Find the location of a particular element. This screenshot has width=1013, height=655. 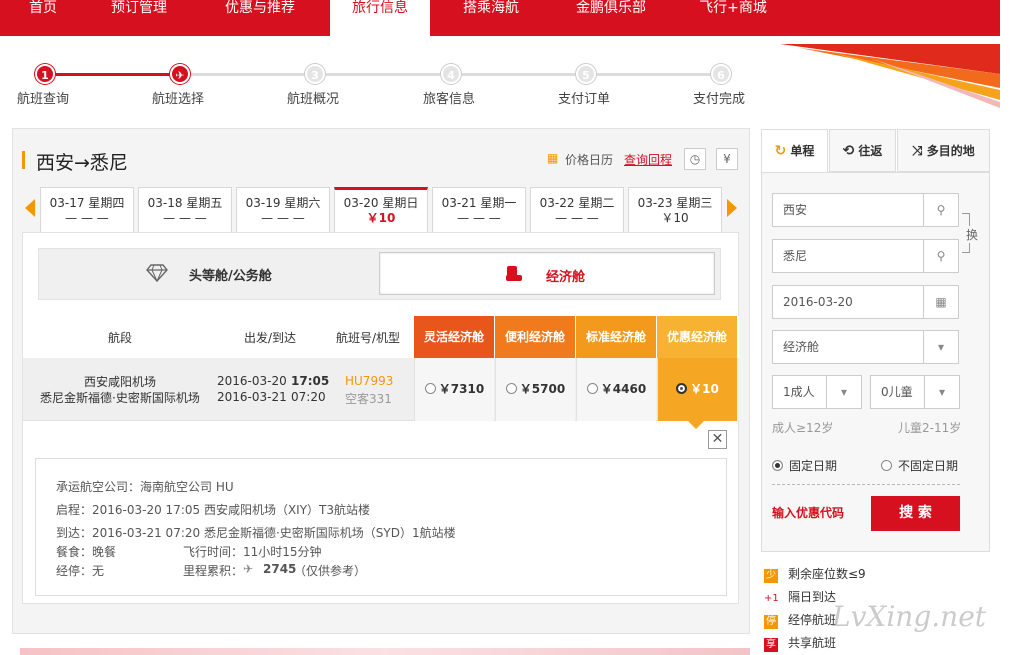

date-tab-0322: 03-22 星期二 — — — is located at coordinates (577, 210).